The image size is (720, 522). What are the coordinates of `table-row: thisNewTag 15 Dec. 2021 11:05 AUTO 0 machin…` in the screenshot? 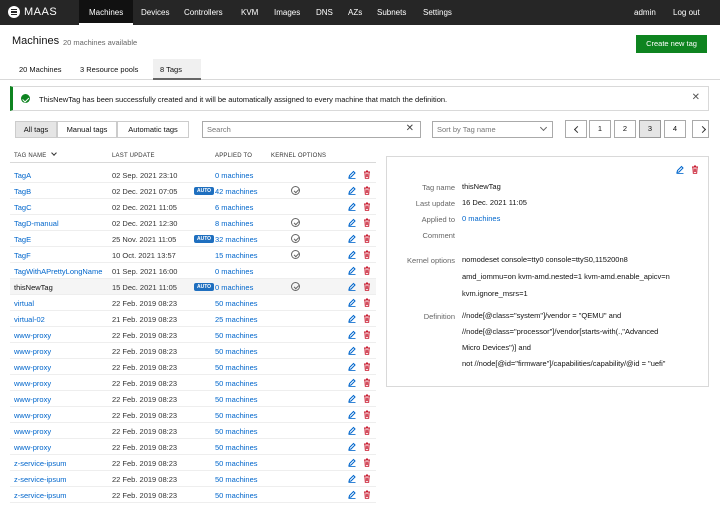 It's located at (193, 287).